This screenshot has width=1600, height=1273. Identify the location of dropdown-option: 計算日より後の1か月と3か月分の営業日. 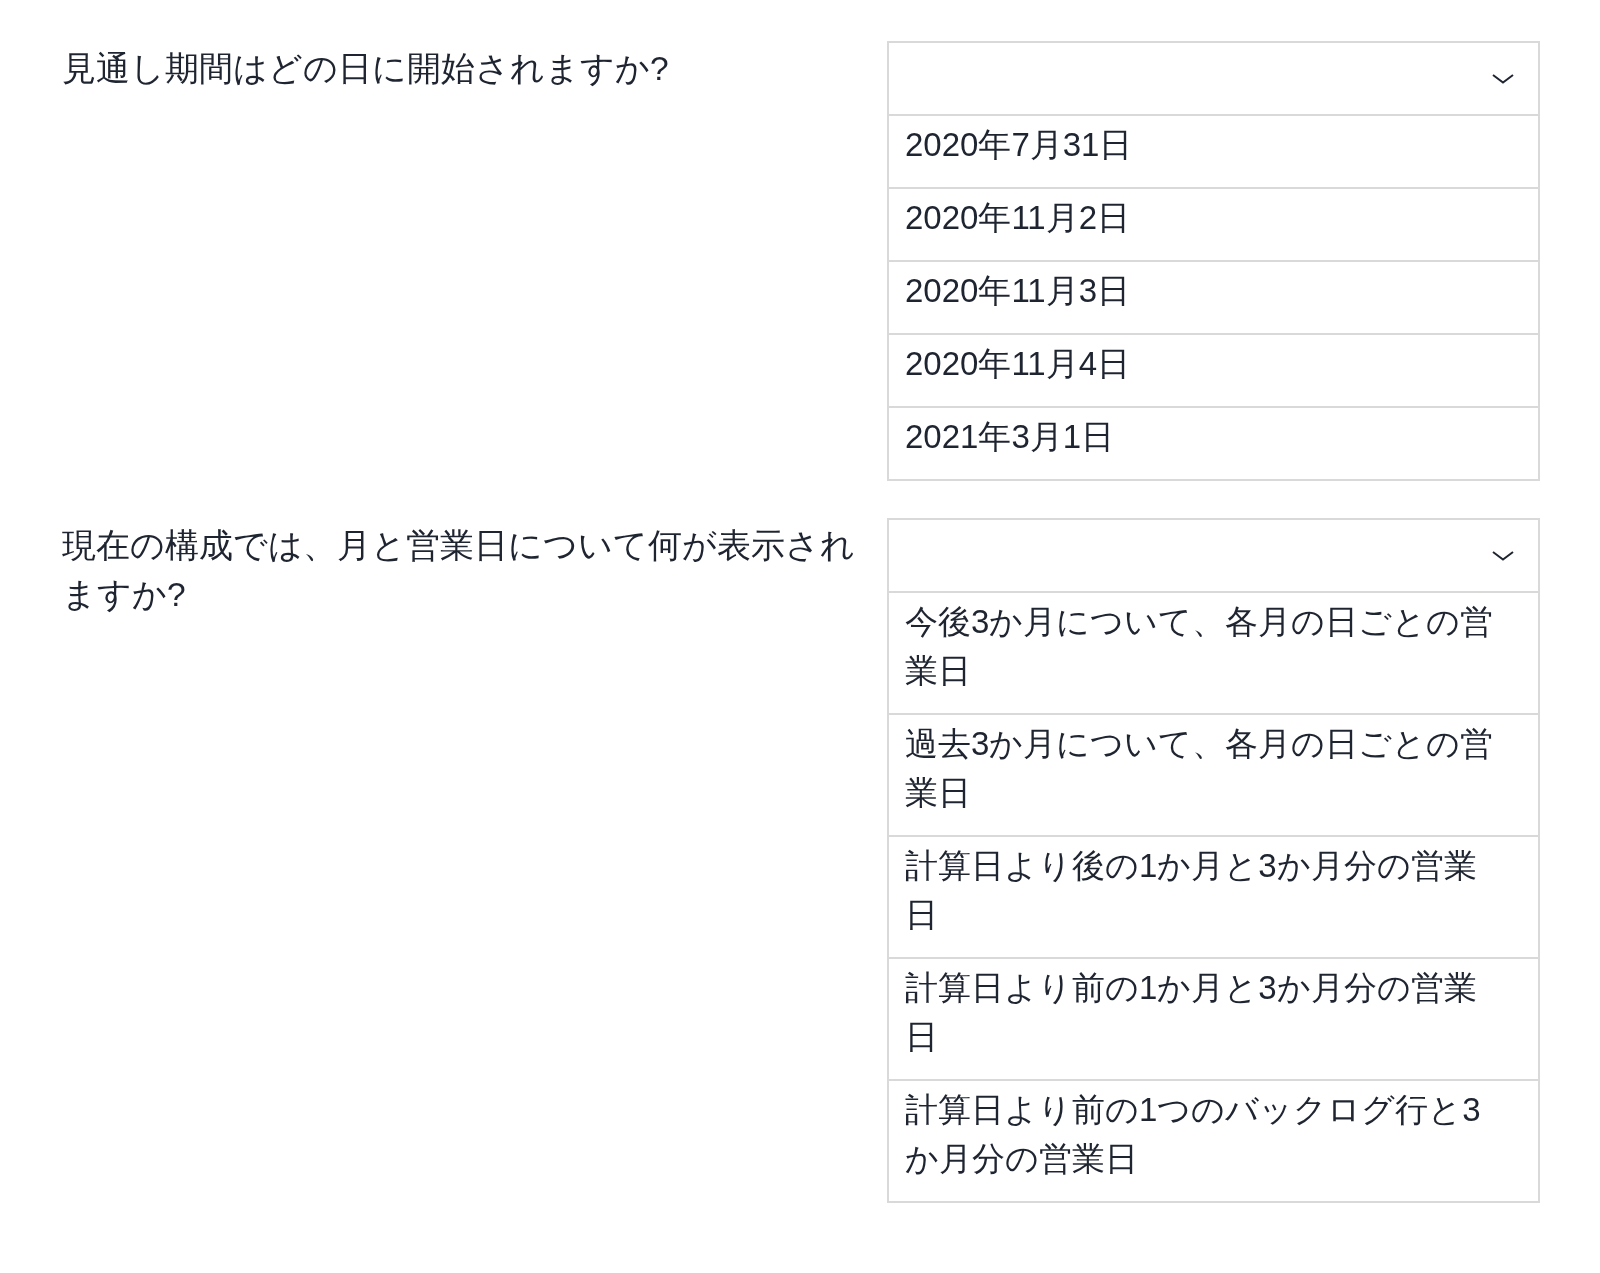
(1213, 896).